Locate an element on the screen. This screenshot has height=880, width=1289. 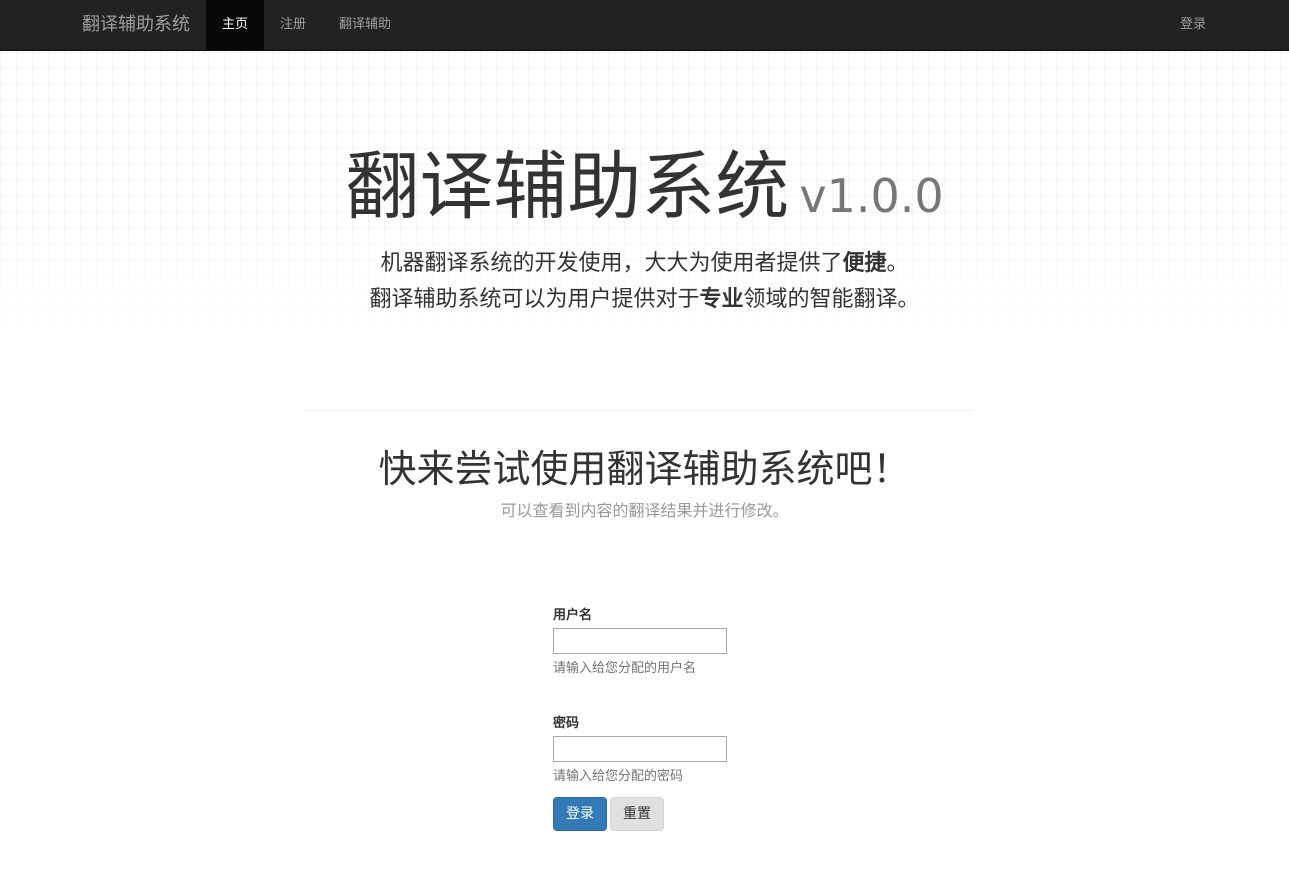
login-button: 登录 is located at coordinates (580, 814).